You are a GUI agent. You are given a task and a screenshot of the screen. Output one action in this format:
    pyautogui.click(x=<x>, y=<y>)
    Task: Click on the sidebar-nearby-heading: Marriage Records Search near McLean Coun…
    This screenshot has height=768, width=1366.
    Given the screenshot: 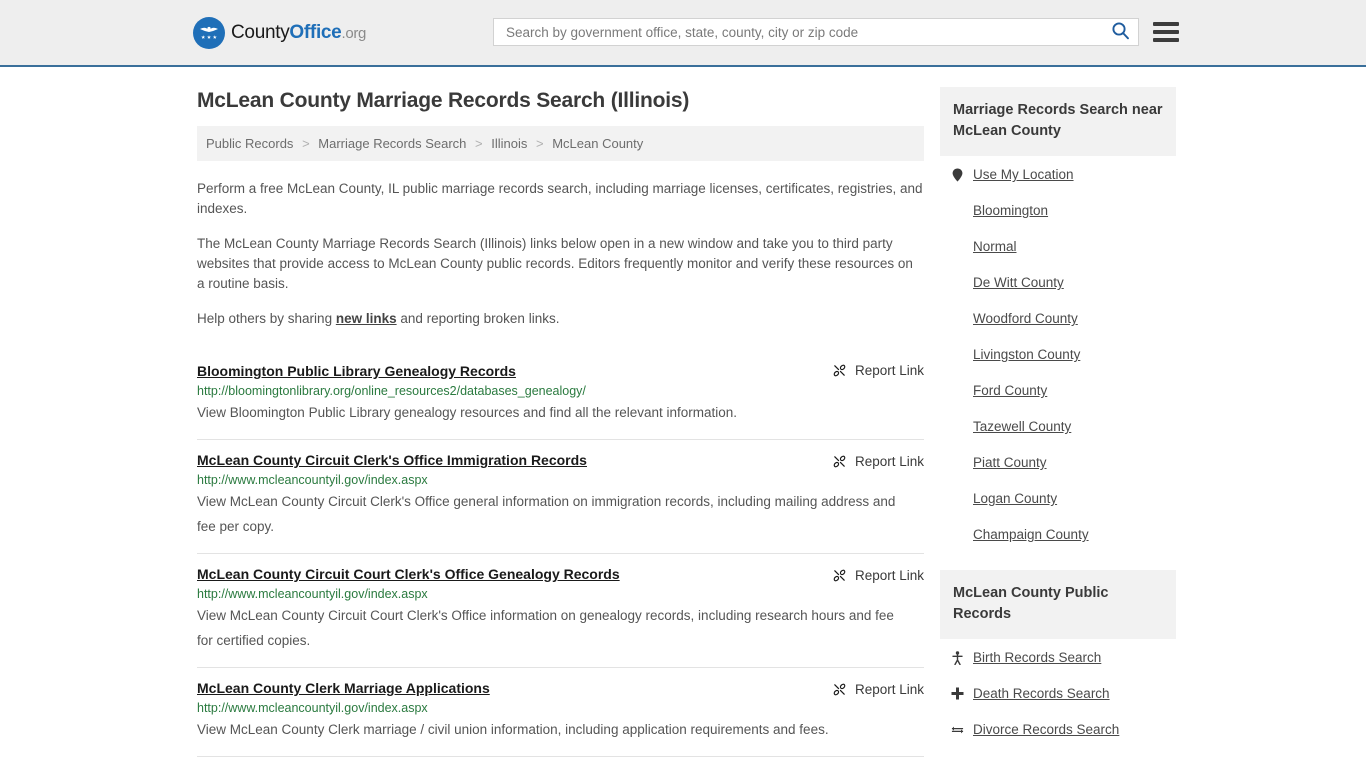 What is the action you would take?
    pyautogui.click(x=1058, y=121)
    